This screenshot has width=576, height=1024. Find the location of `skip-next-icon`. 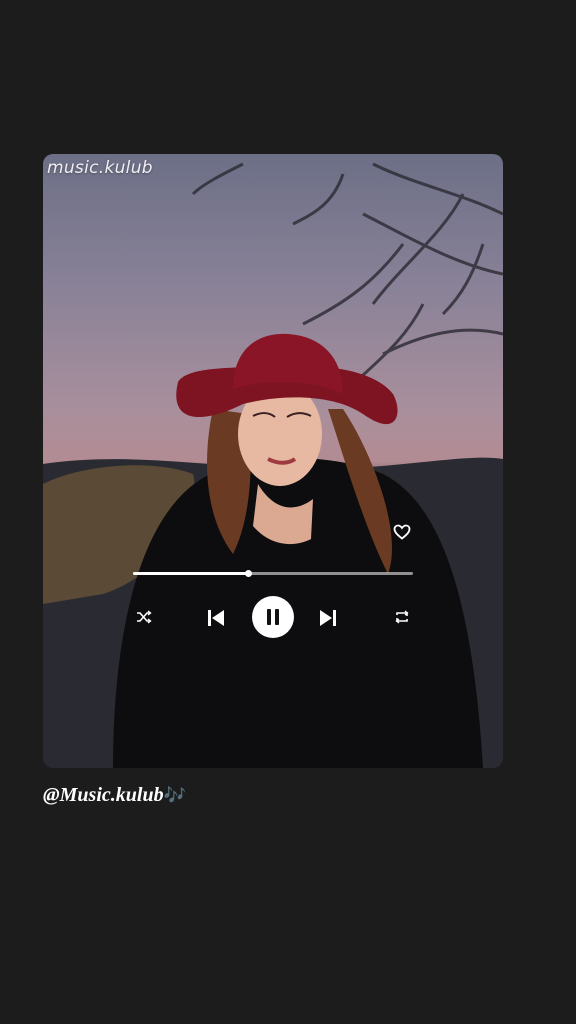

skip-next-icon is located at coordinates (328, 618).